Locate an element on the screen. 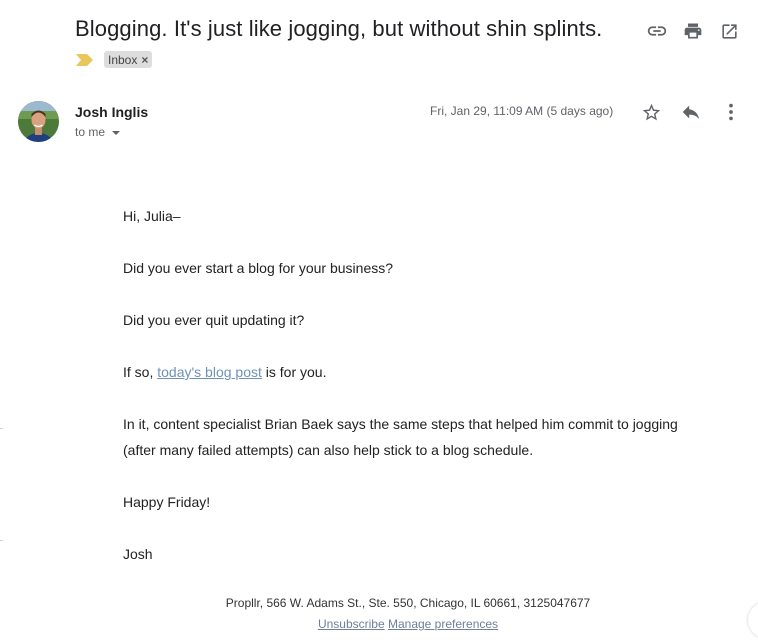 The height and width of the screenshot is (641, 758). top-actions is located at coordinates (693, 31).